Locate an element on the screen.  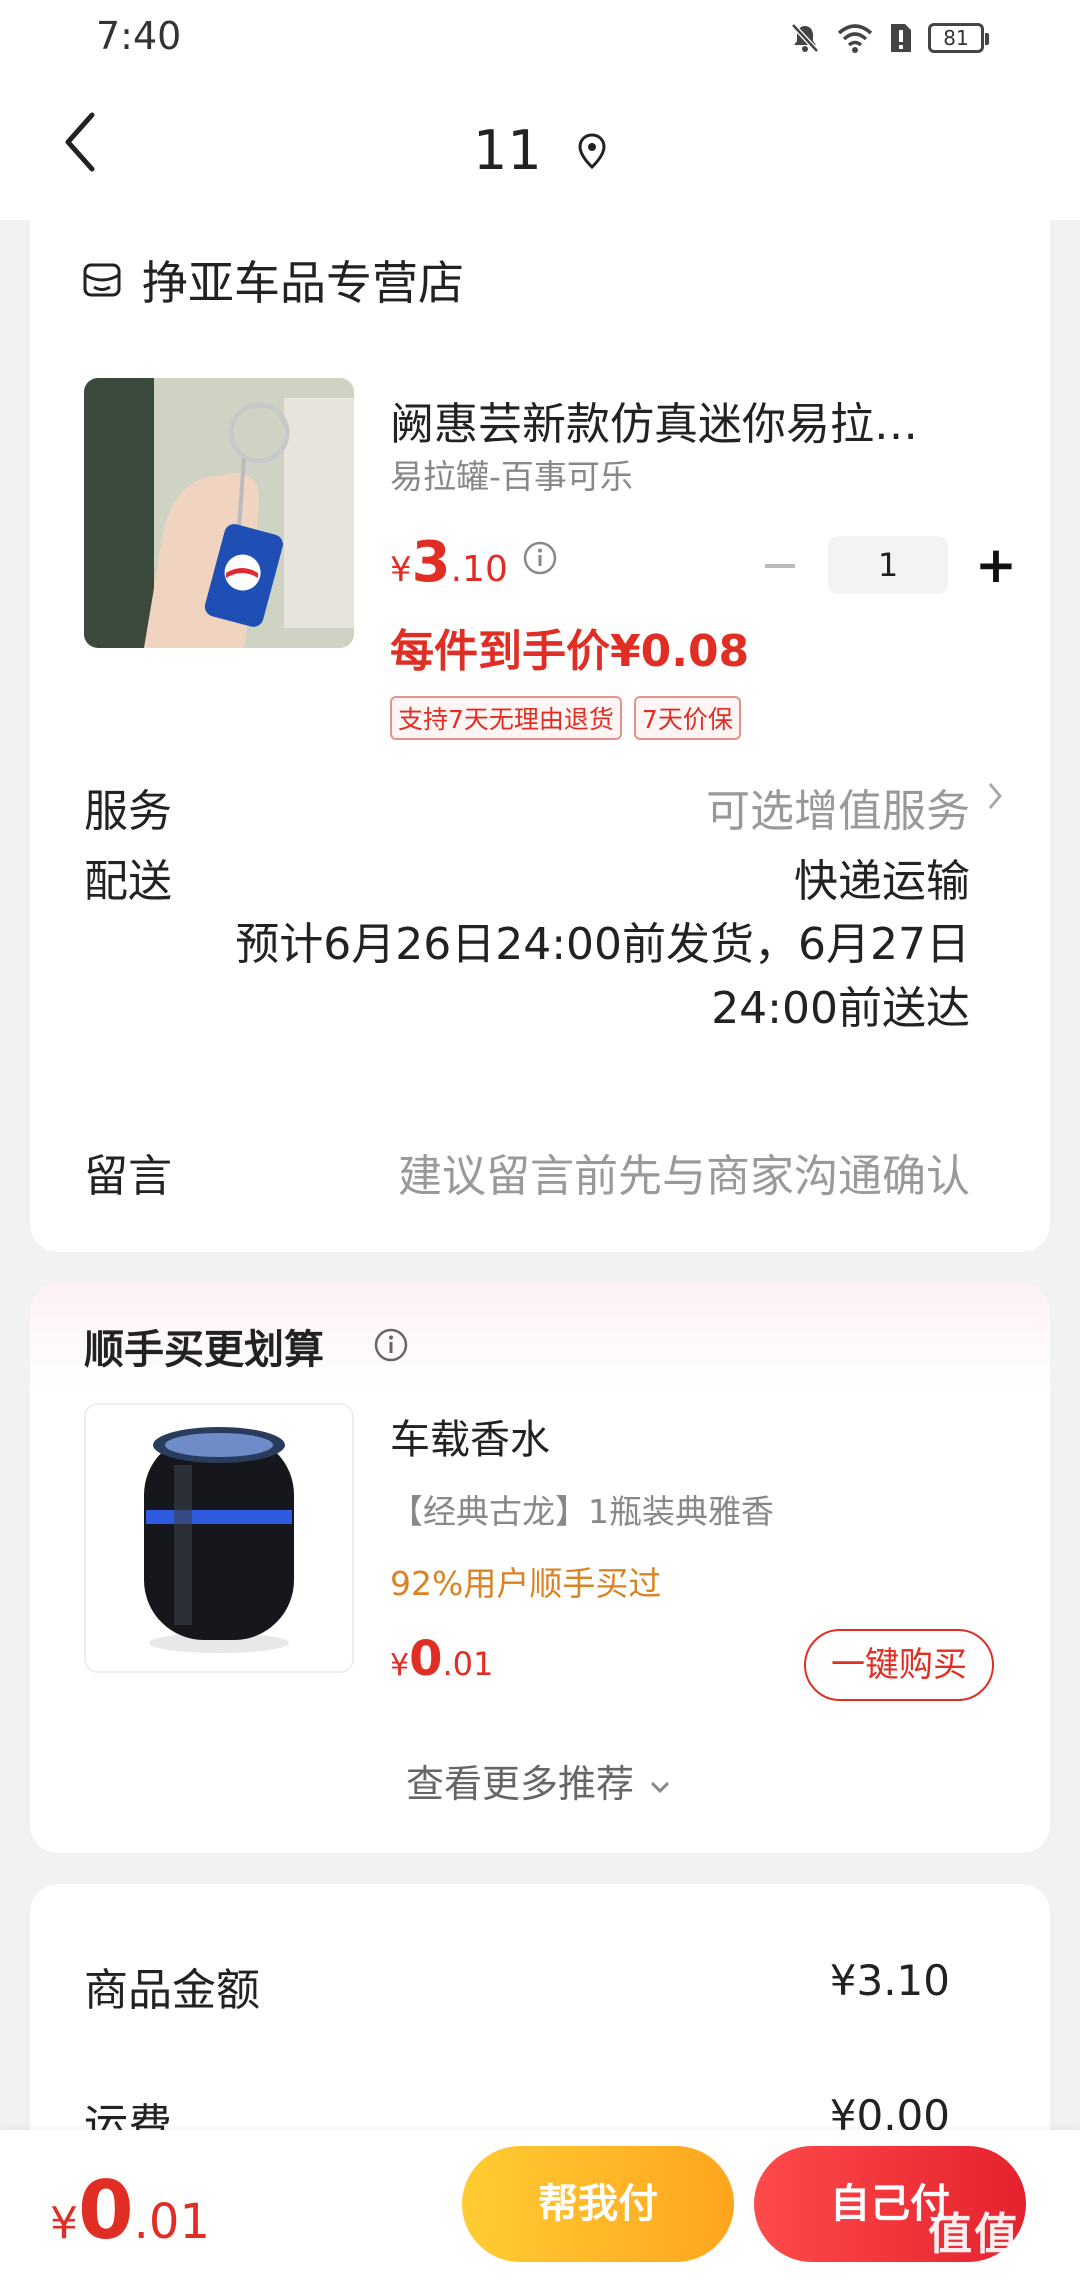
chevron-right-icon is located at coordinates (996, 798).